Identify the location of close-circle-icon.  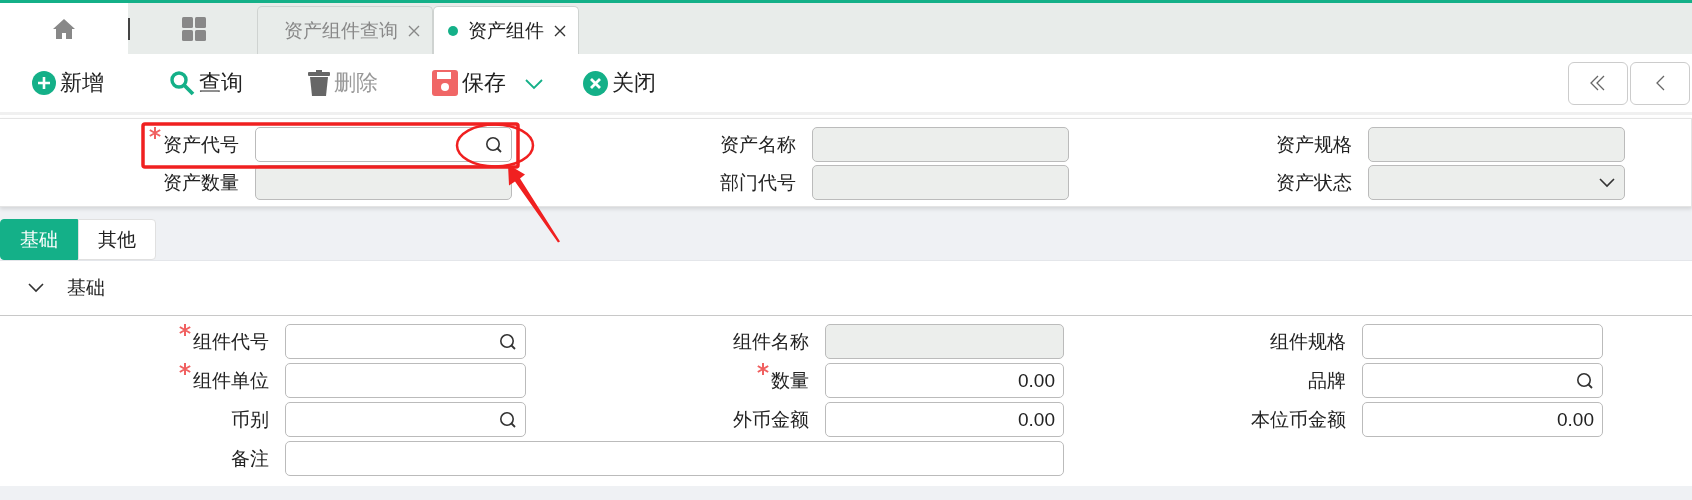
(595, 83).